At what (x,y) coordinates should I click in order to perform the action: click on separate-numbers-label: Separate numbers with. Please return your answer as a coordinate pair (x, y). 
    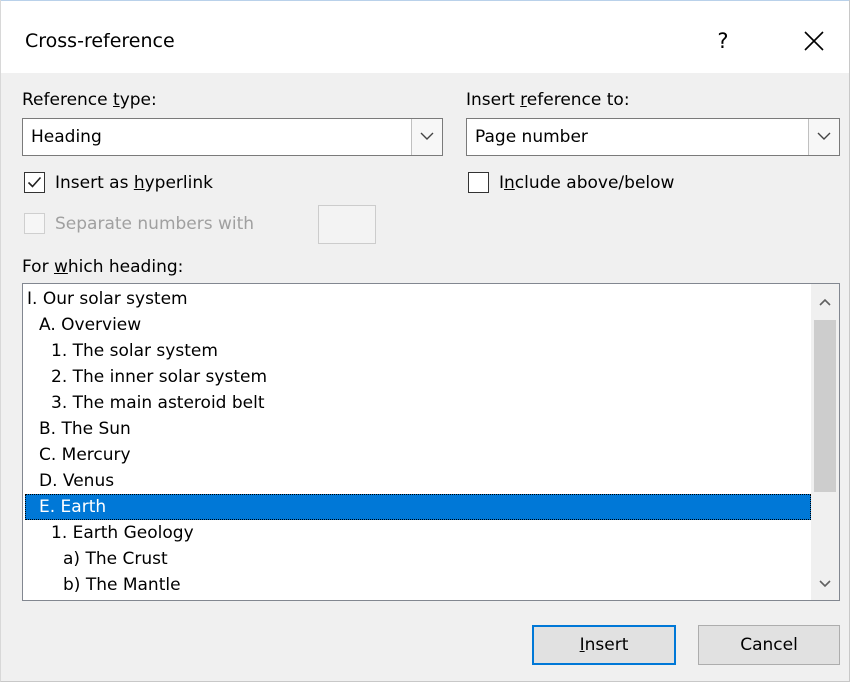
    Looking at the image, I should click on (155, 224).